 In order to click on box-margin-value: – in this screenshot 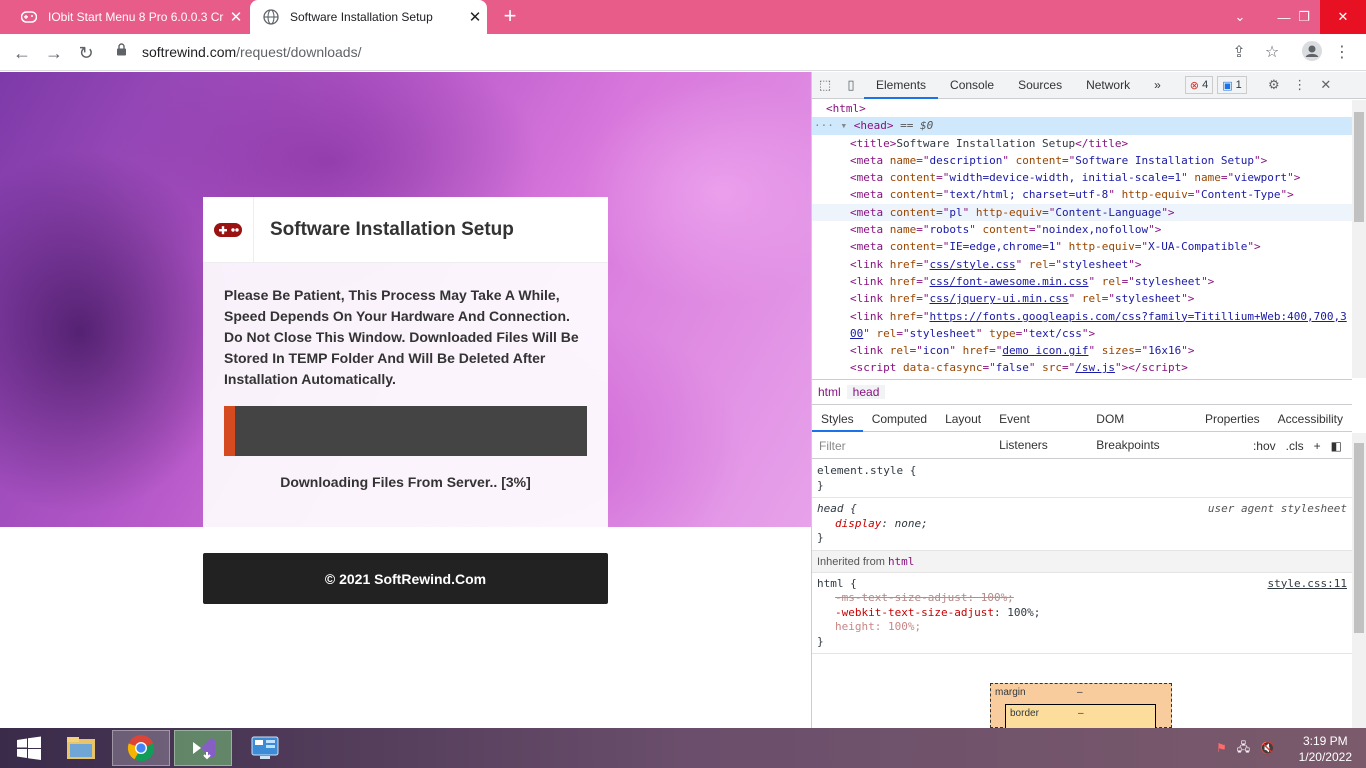, I will do `click(1080, 692)`.